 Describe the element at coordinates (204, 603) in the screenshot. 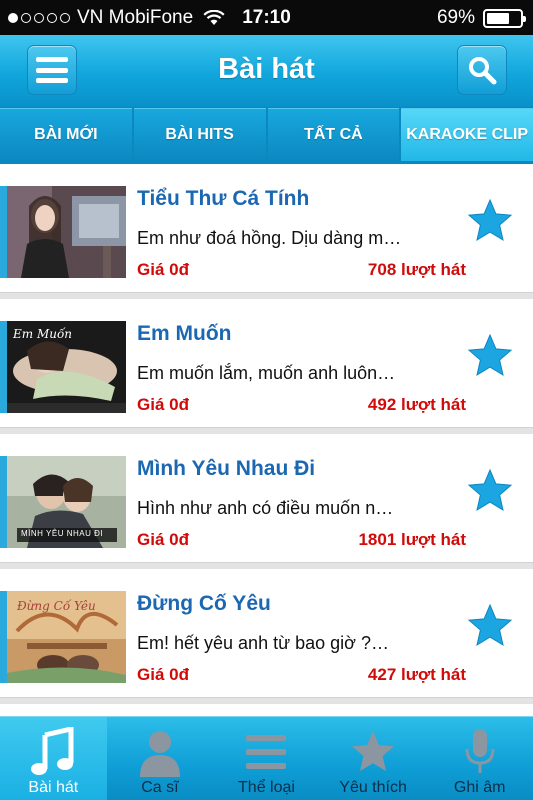

I see `song-title: Đừng Cố Yêu` at that location.